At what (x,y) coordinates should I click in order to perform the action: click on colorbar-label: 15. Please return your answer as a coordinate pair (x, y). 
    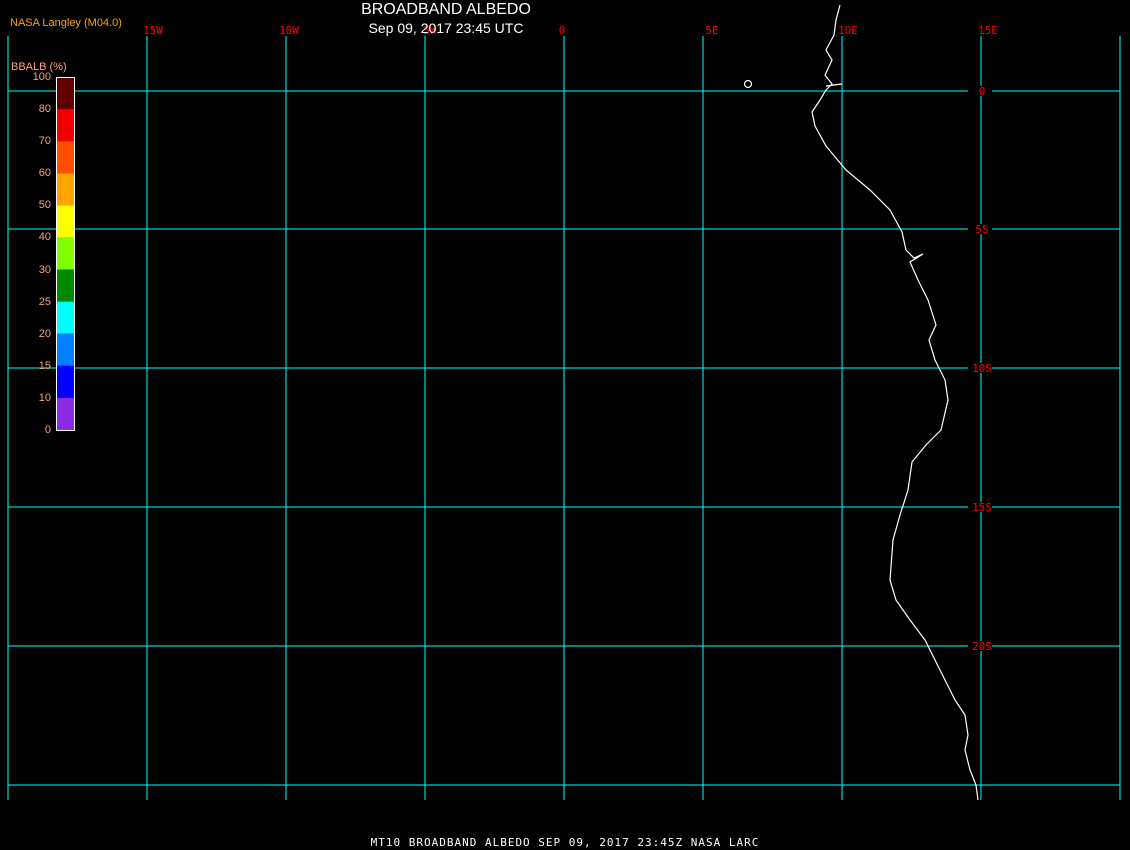
    Looking at the image, I should click on (44, 365).